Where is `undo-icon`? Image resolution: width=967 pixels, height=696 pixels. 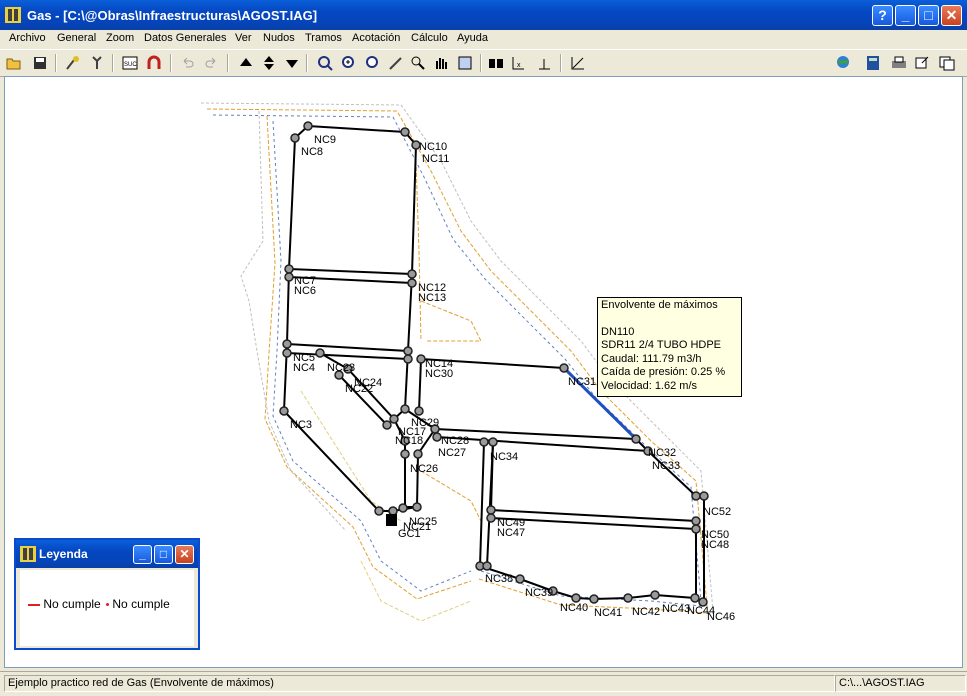 undo-icon is located at coordinates (188, 63).